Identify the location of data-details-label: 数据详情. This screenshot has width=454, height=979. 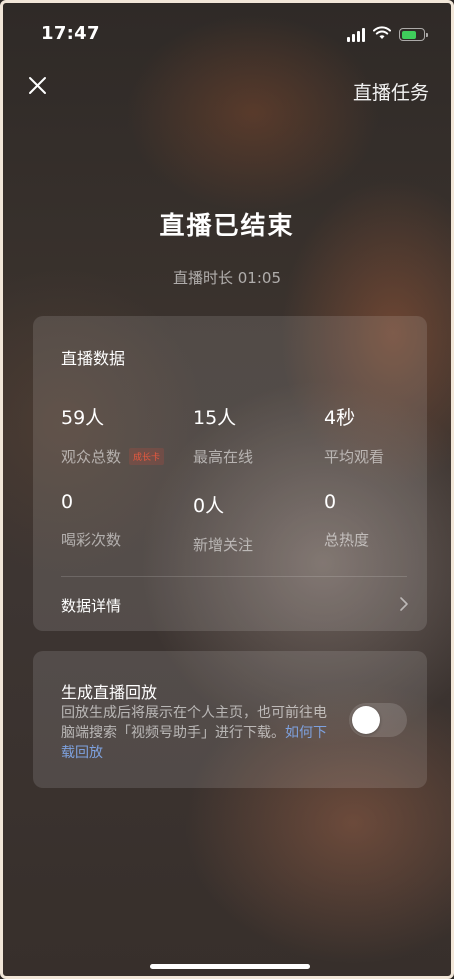
(91, 606).